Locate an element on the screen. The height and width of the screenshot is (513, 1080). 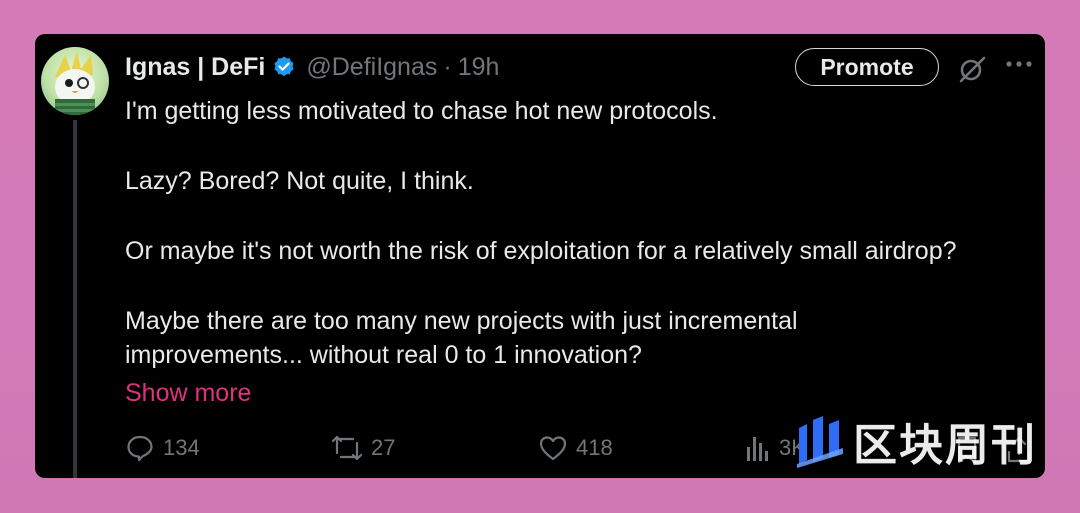
author-handle: @DefiIgnas is located at coordinates (371, 67).